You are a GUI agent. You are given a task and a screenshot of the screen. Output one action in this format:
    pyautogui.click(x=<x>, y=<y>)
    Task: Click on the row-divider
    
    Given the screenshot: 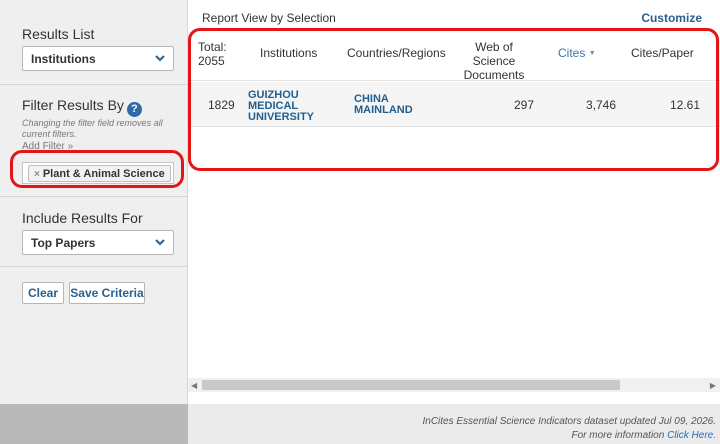 What is the action you would take?
    pyautogui.click(x=454, y=126)
    